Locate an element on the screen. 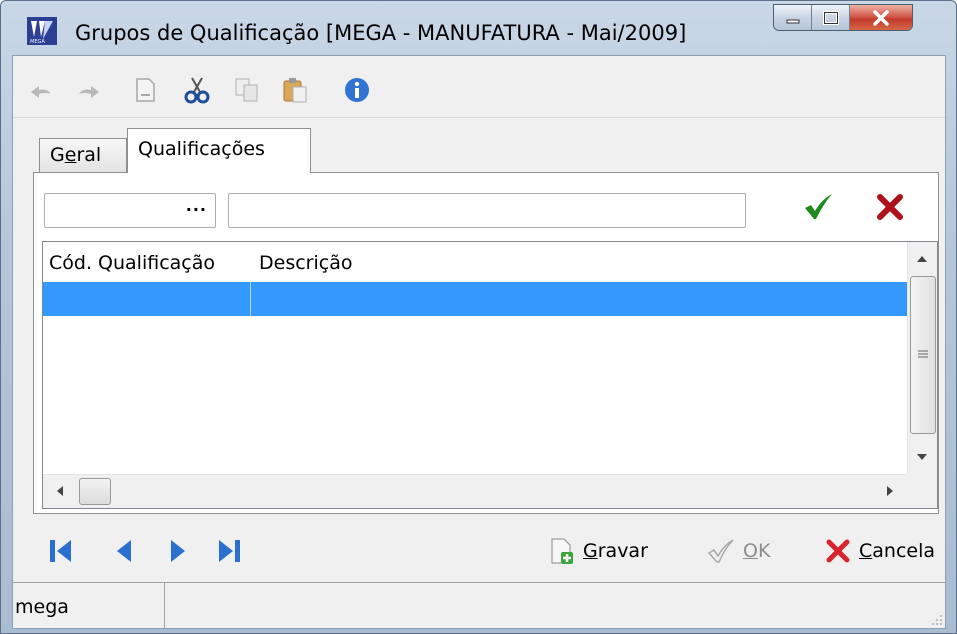 This screenshot has width=957, height=634. column-header-descricao: Descrição is located at coordinates (305, 263).